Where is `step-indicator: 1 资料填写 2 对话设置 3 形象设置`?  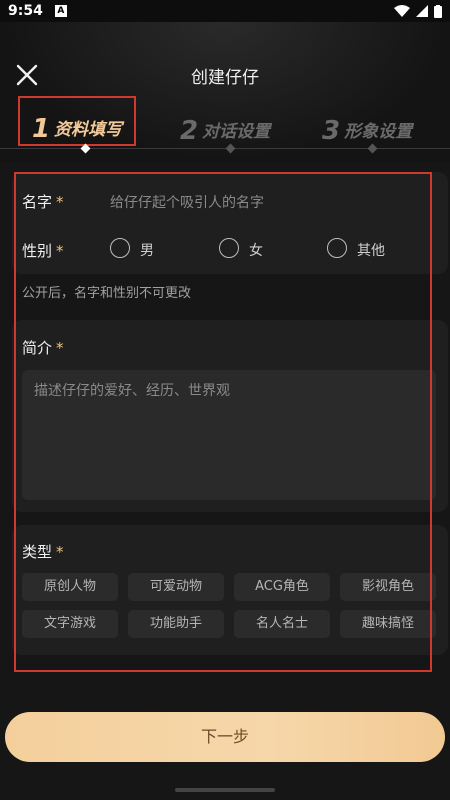 step-indicator: 1 资料填写 2 对话设置 3 形象设置 is located at coordinates (225, 126).